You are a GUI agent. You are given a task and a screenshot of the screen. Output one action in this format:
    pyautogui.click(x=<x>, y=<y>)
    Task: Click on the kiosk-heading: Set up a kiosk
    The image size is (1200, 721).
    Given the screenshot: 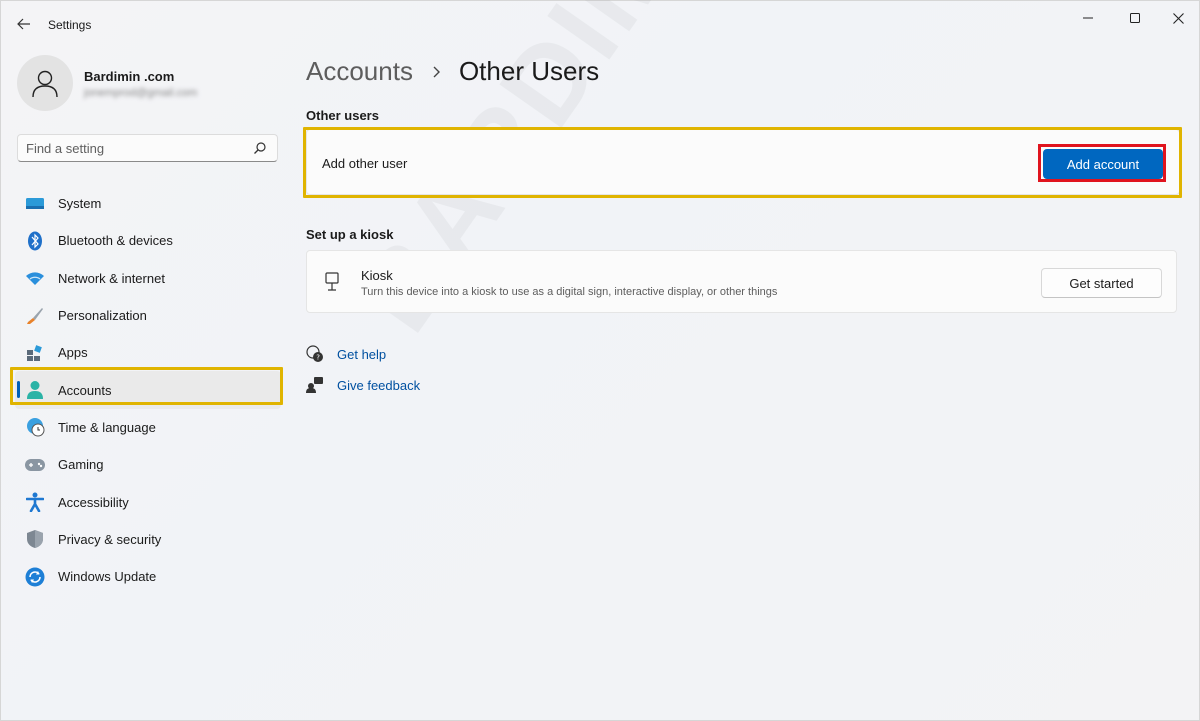 What is the action you would take?
    pyautogui.click(x=350, y=234)
    